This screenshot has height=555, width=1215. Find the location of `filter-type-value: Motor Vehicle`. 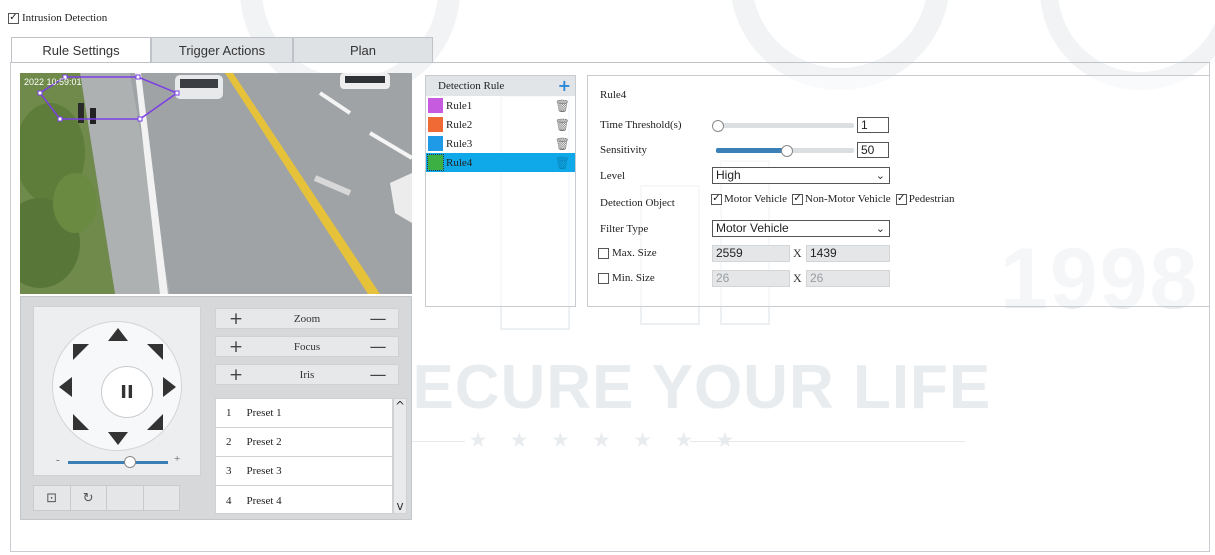

filter-type-value: Motor Vehicle is located at coordinates (752, 228).